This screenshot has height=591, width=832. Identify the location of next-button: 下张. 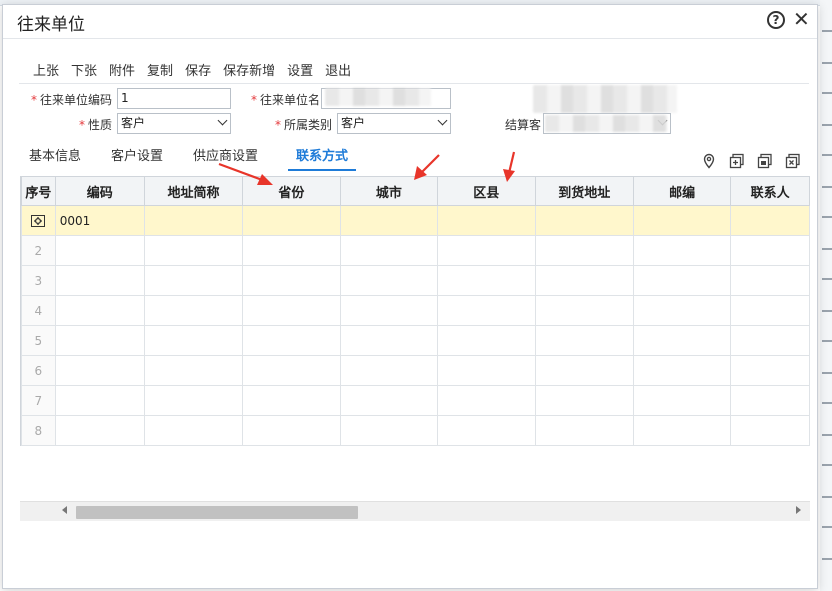
(84, 69).